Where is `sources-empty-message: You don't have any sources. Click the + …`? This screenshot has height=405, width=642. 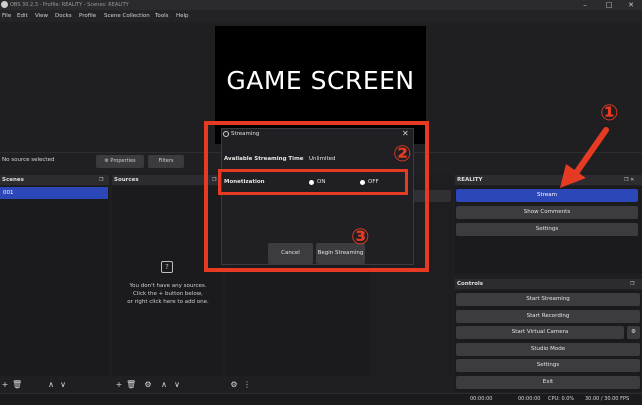 sources-empty-message: You don't have any sources. Click the + … is located at coordinates (168, 294).